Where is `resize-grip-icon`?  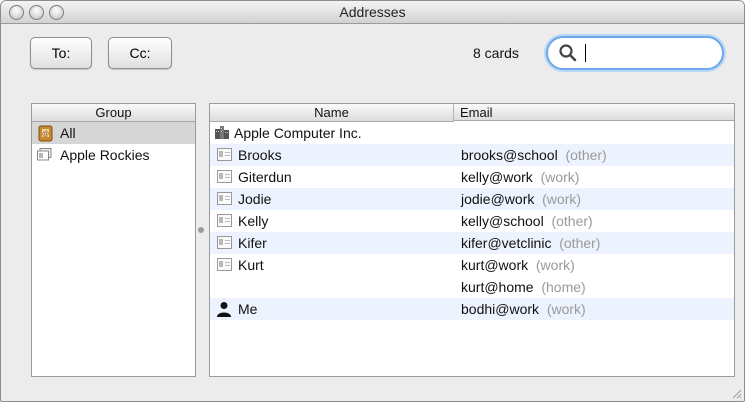 resize-grip-icon is located at coordinates (736, 393).